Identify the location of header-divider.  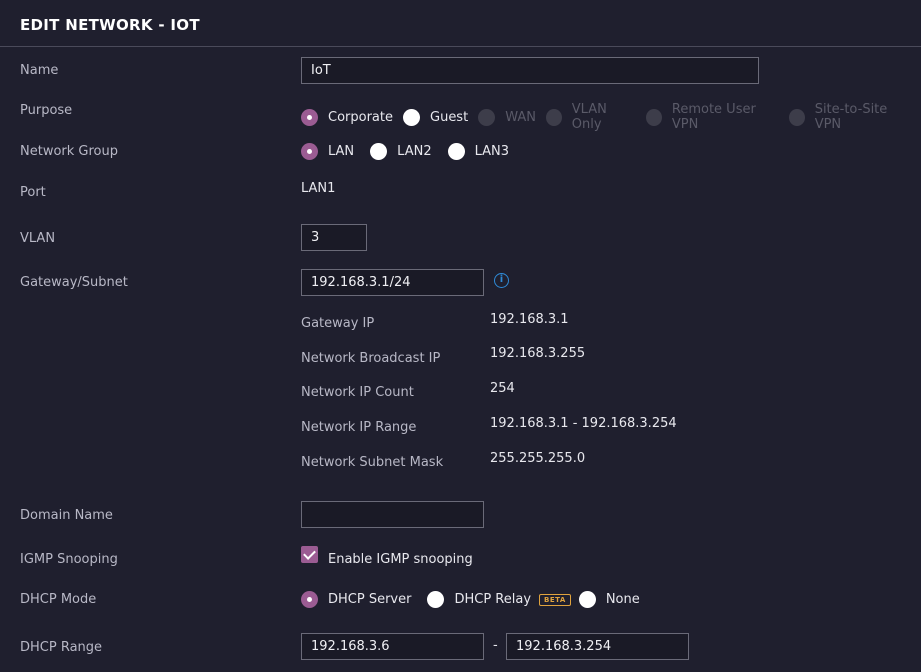
(460, 46).